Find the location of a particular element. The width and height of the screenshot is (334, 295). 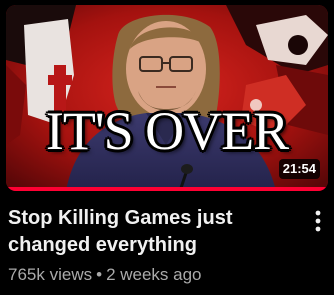

more-vert-icon is located at coordinates (318, 221).